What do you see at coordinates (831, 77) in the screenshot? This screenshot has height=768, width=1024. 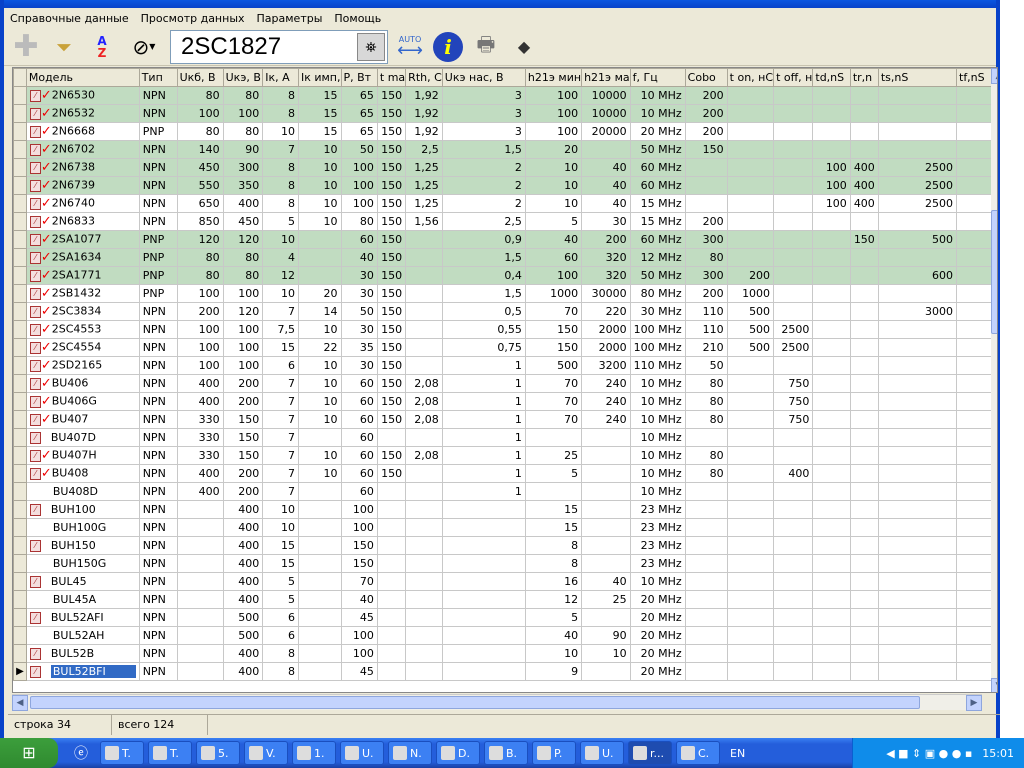 I see `column-header: td,nS` at bounding box center [831, 77].